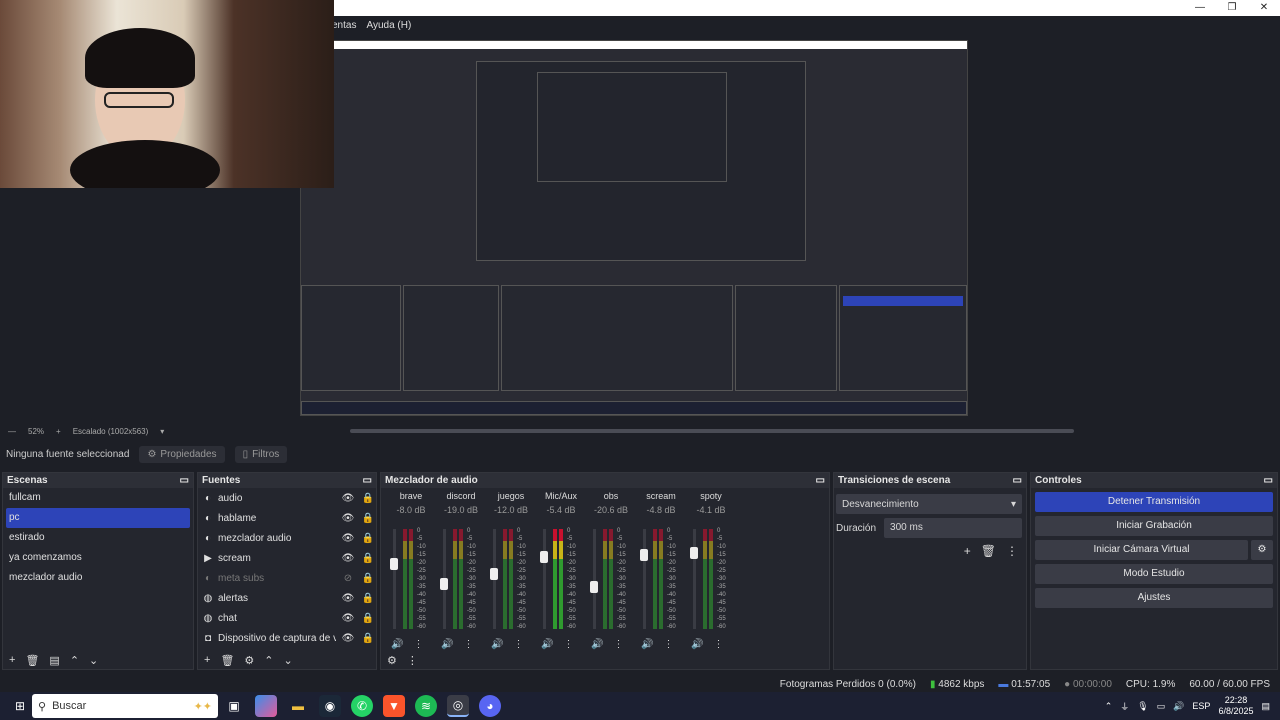  Describe the element at coordinates (287, 638) in the screenshot. I see `source-item: ◘ Dispositivo de captura de vi 👁 🔒` at that location.